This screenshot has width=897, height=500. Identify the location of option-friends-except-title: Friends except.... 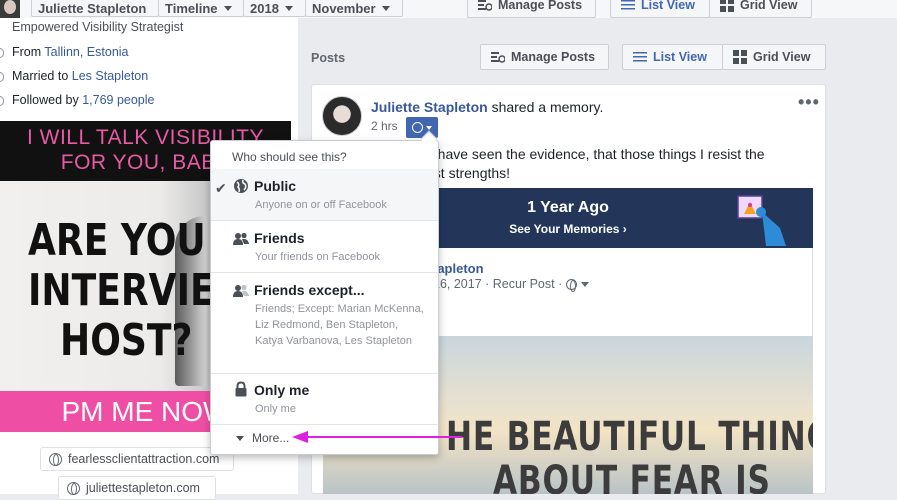
(309, 290).